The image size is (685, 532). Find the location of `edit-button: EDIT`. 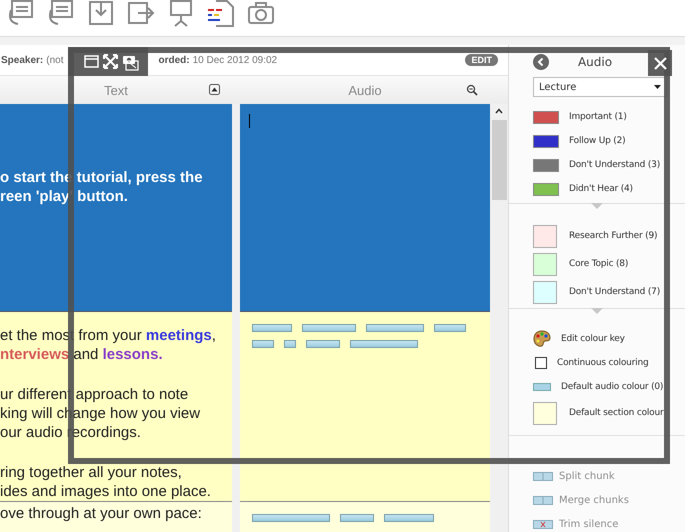

edit-button: EDIT is located at coordinates (481, 60).